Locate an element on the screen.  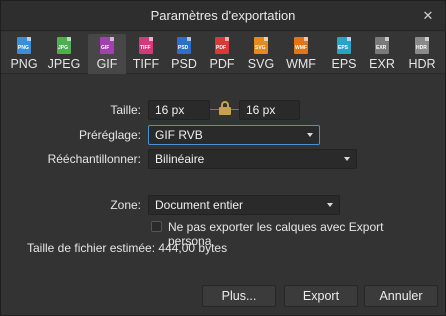
format-tab-label: JPEG is located at coordinates (64, 64).